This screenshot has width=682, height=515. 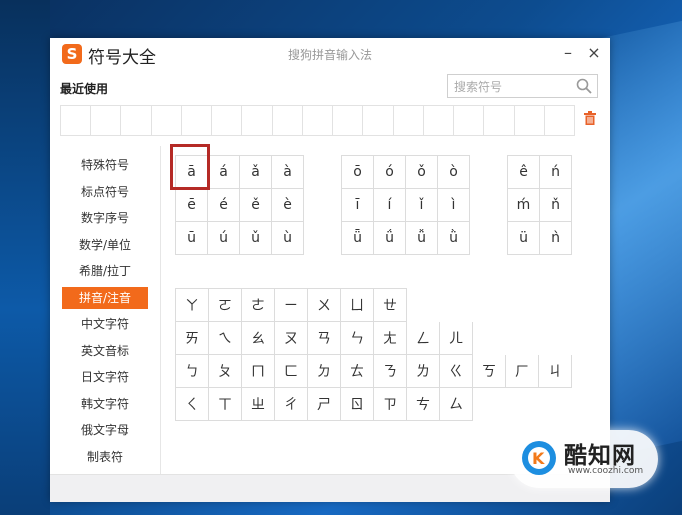 What do you see at coordinates (192, 404) in the screenshot?
I see `symbol-cell: ㄑ` at bounding box center [192, 404].